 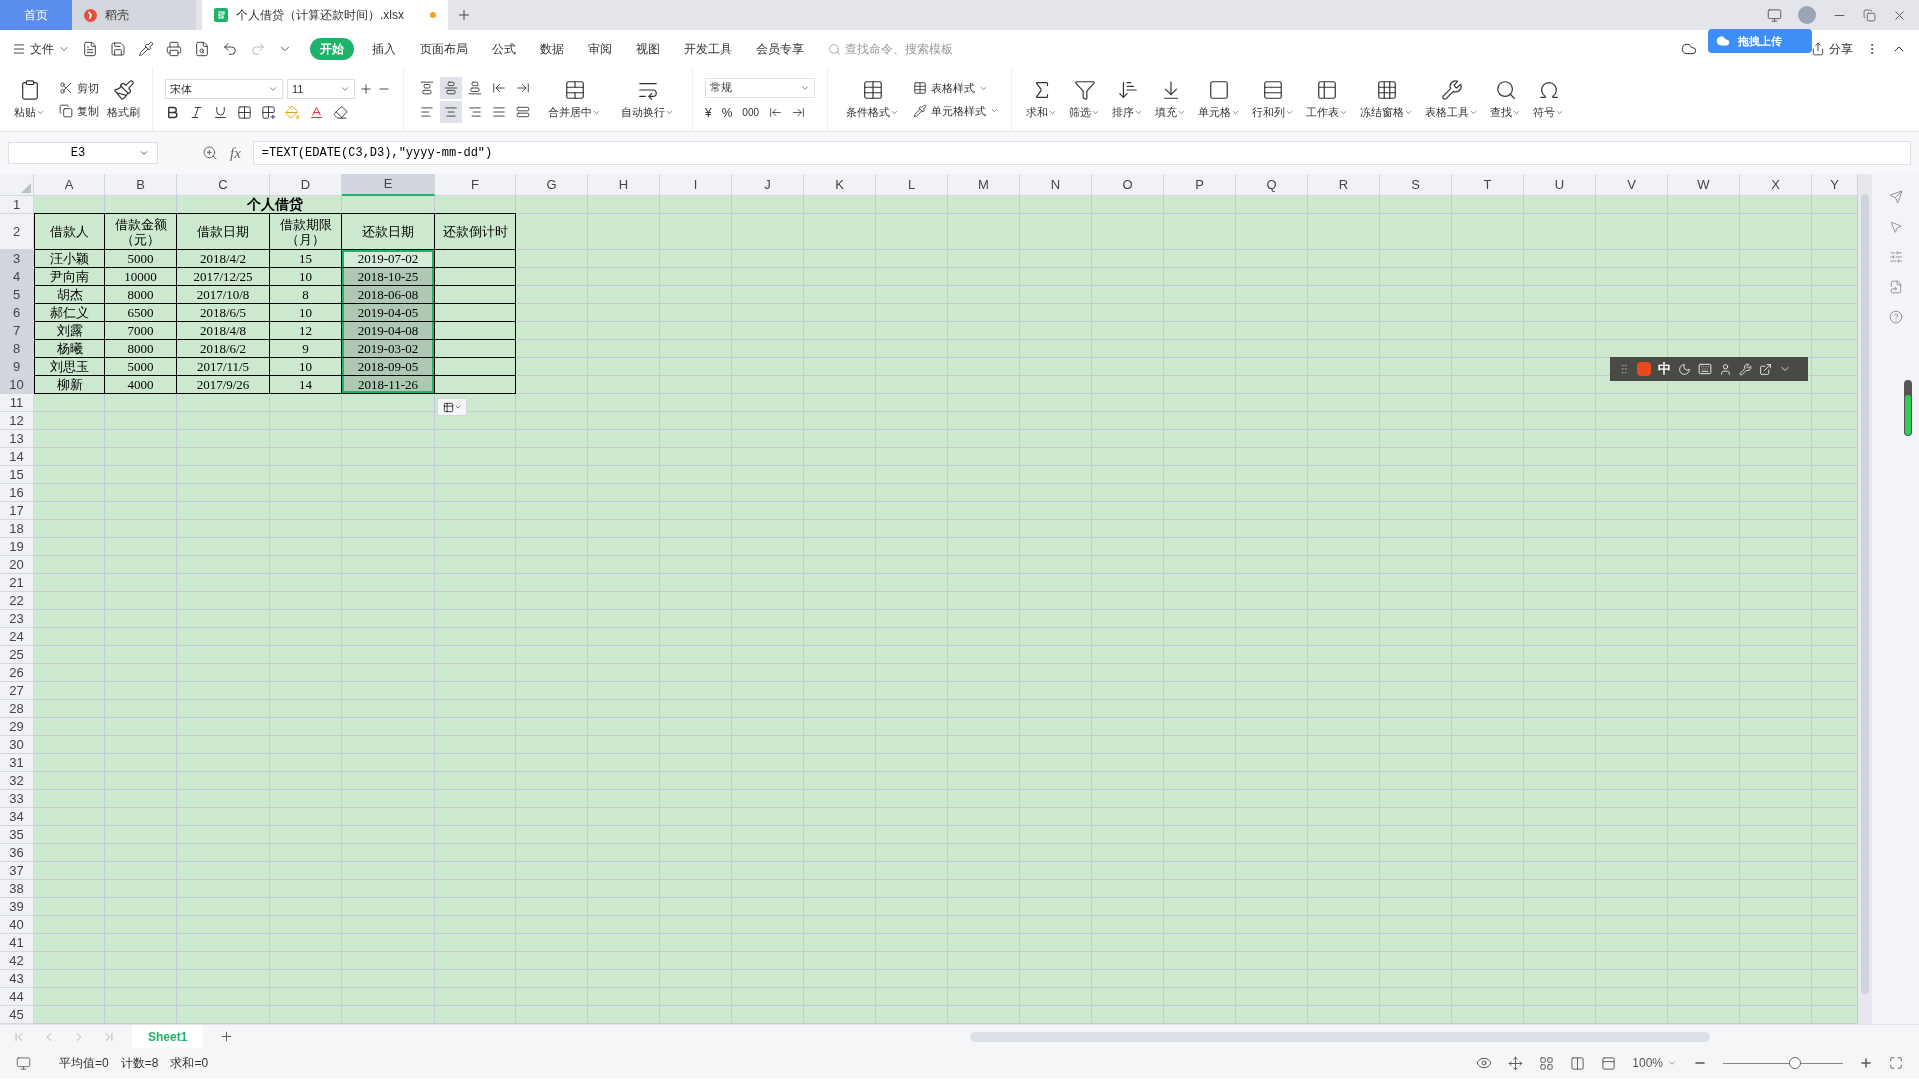 I want to click on row-header: 11, so click(x=17, y=403).